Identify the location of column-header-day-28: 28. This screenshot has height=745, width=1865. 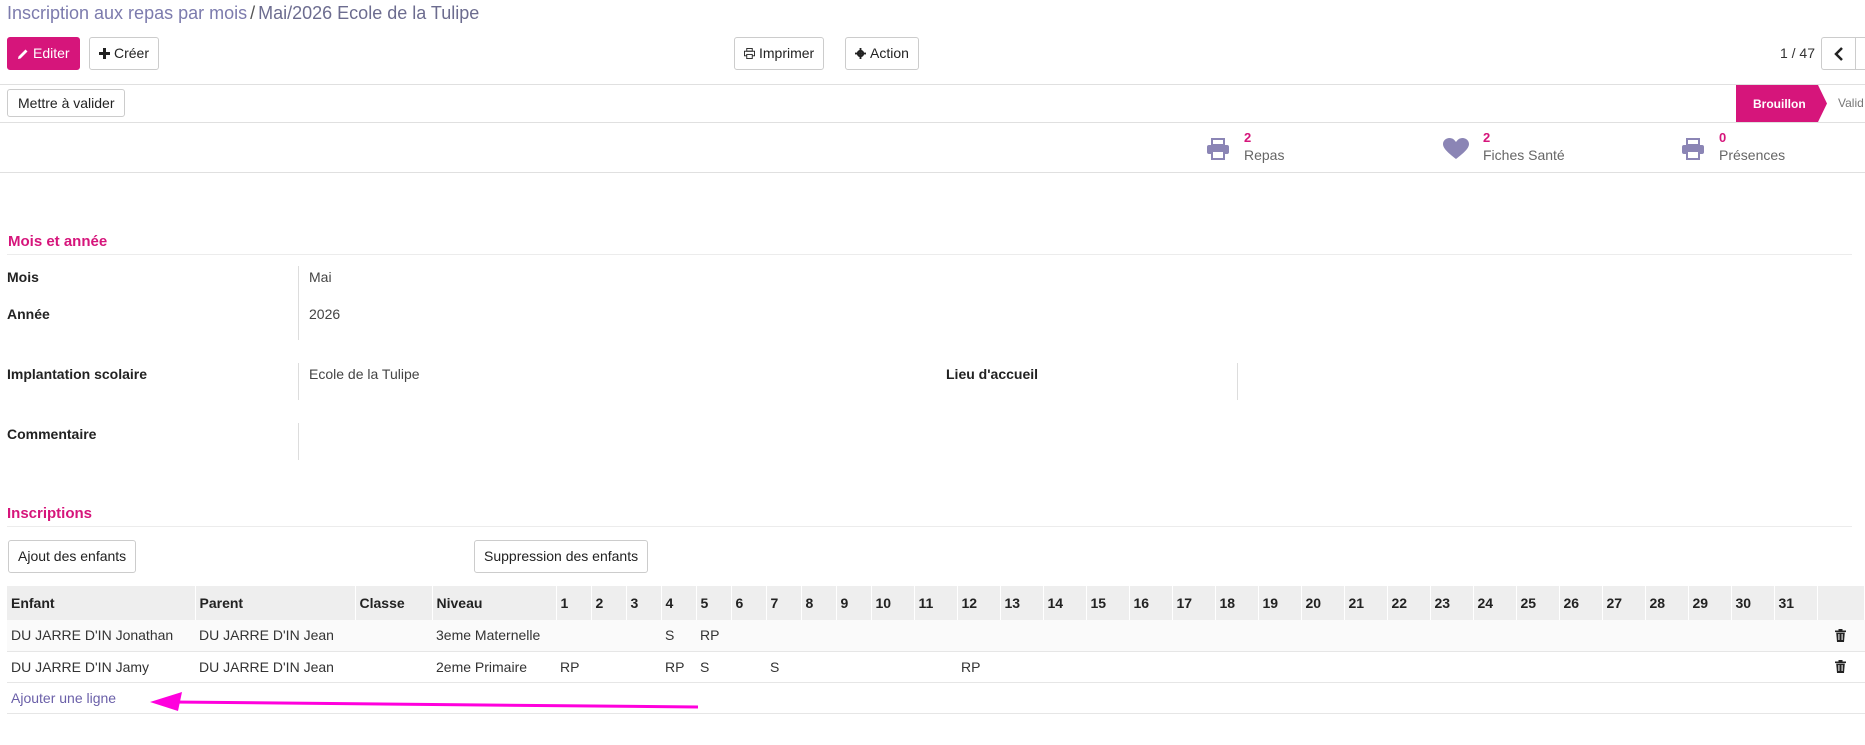
(1667, 603).